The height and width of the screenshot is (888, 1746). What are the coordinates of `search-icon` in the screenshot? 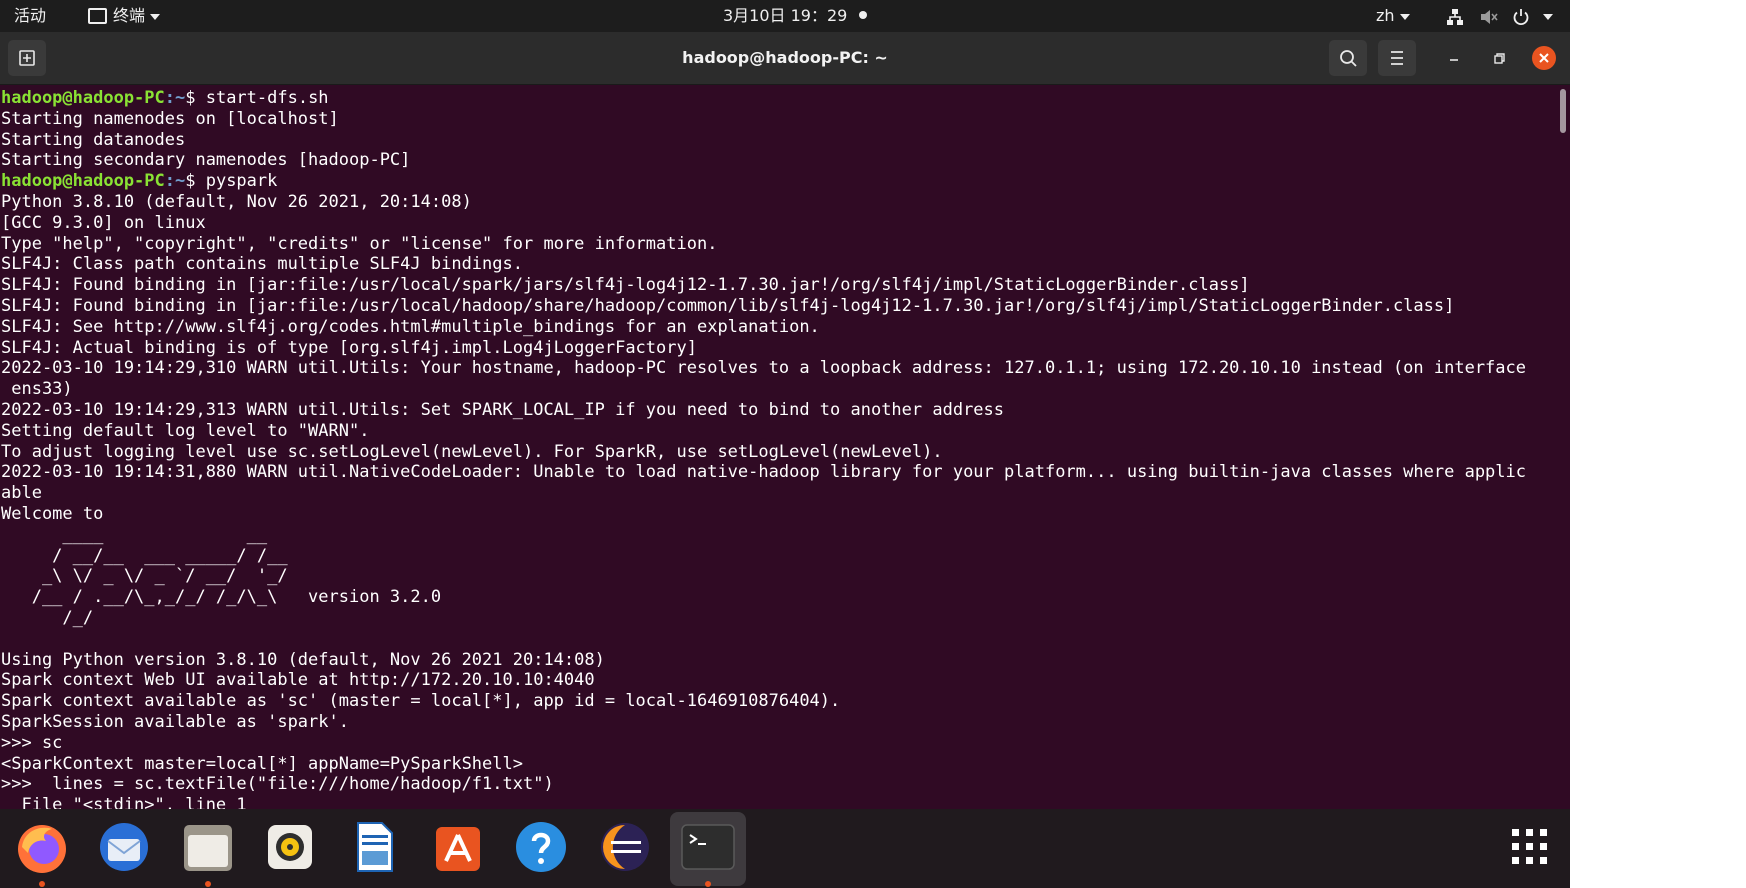 It's located at (1348, 58).